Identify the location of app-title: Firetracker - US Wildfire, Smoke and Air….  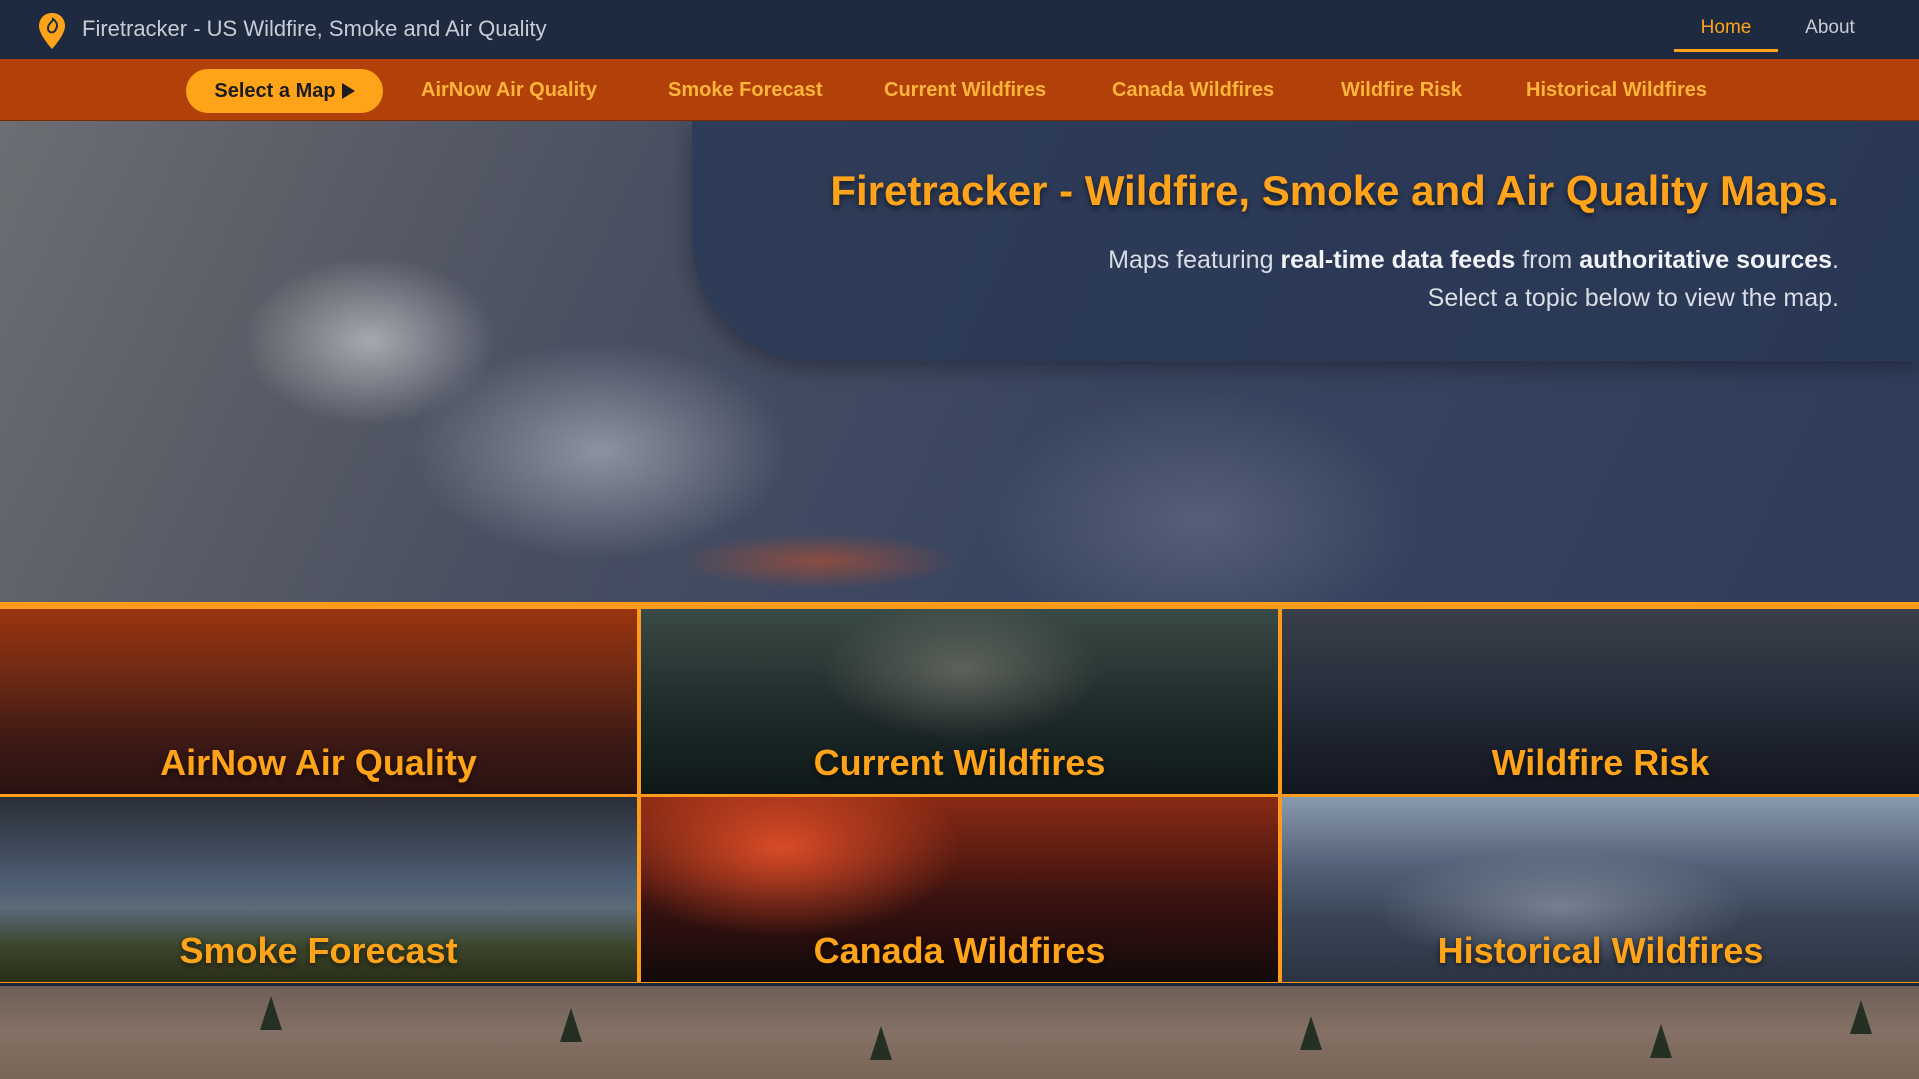
(314, 29).